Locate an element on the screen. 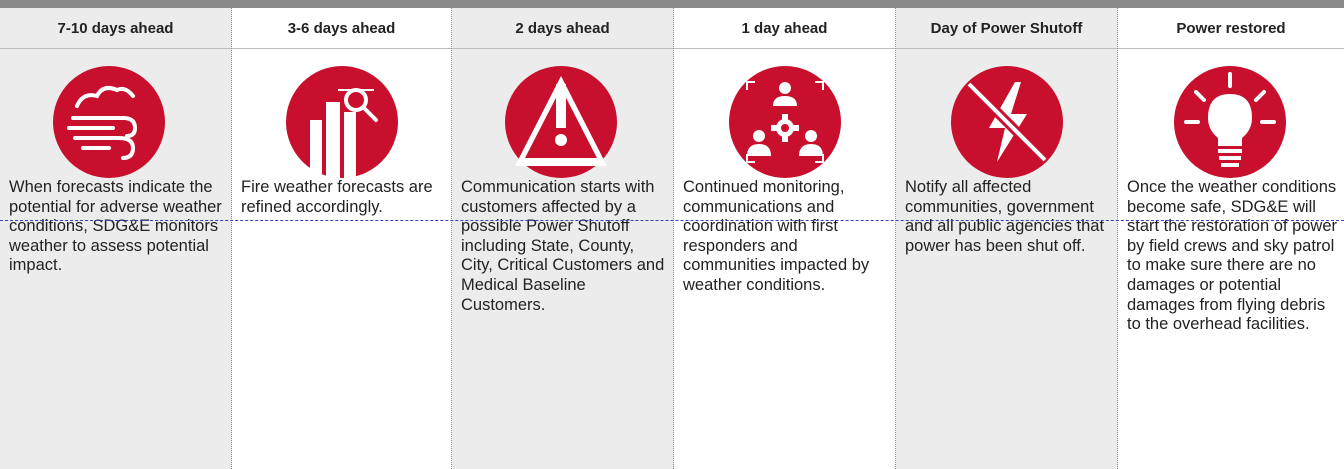 The height and width of the screenshot is (469, 1344). coordination-team-icon is located at coordinates (785, 122).